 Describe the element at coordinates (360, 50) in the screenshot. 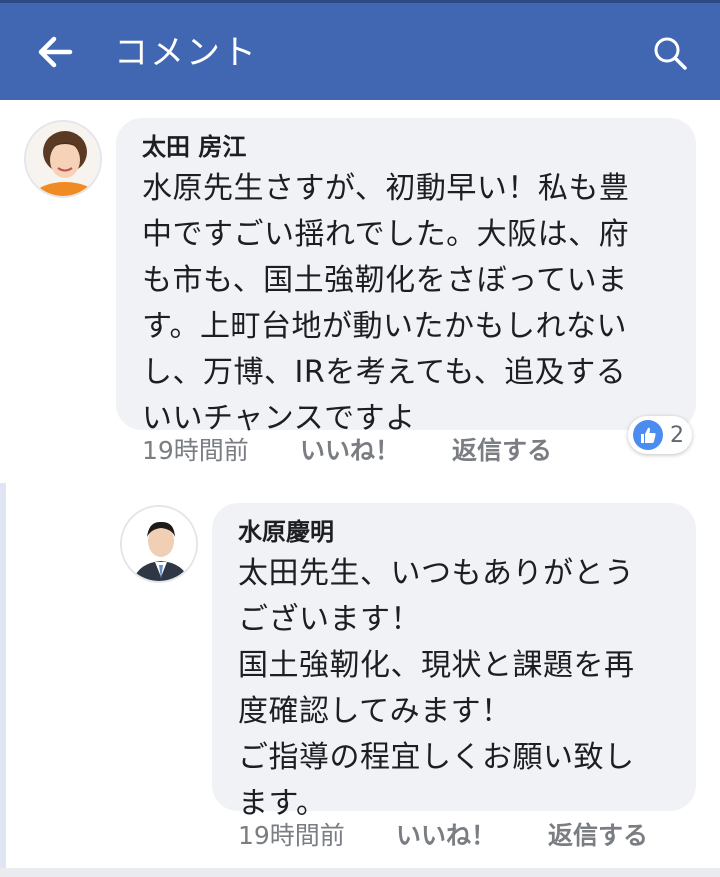

I see `app-header: コメント` at that location.